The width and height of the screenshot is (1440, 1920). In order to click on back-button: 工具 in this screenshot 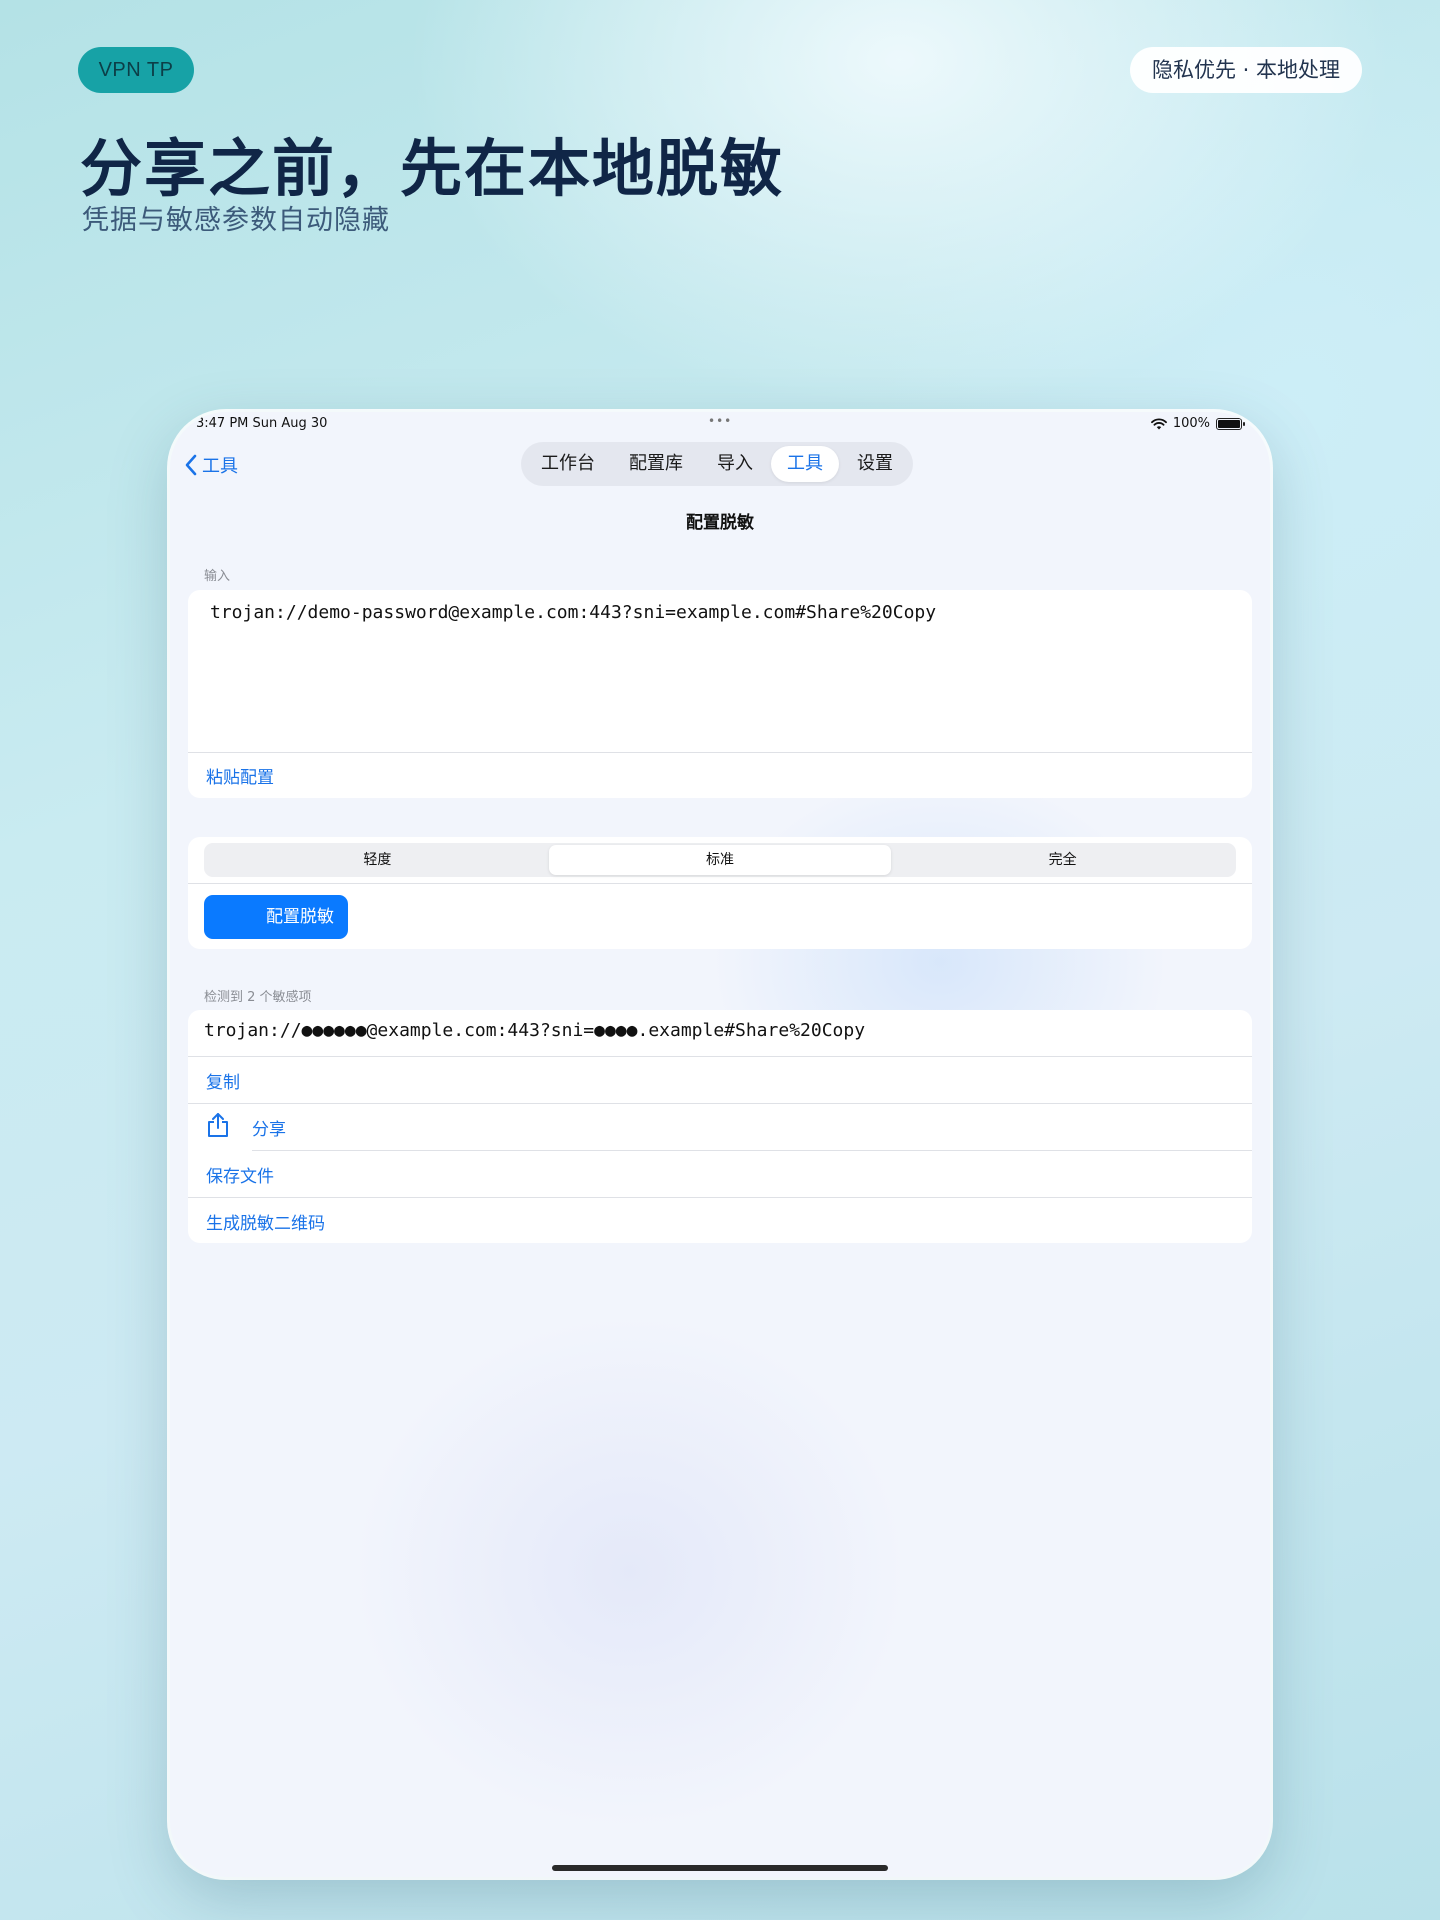, I will do `click(211, 465)`.